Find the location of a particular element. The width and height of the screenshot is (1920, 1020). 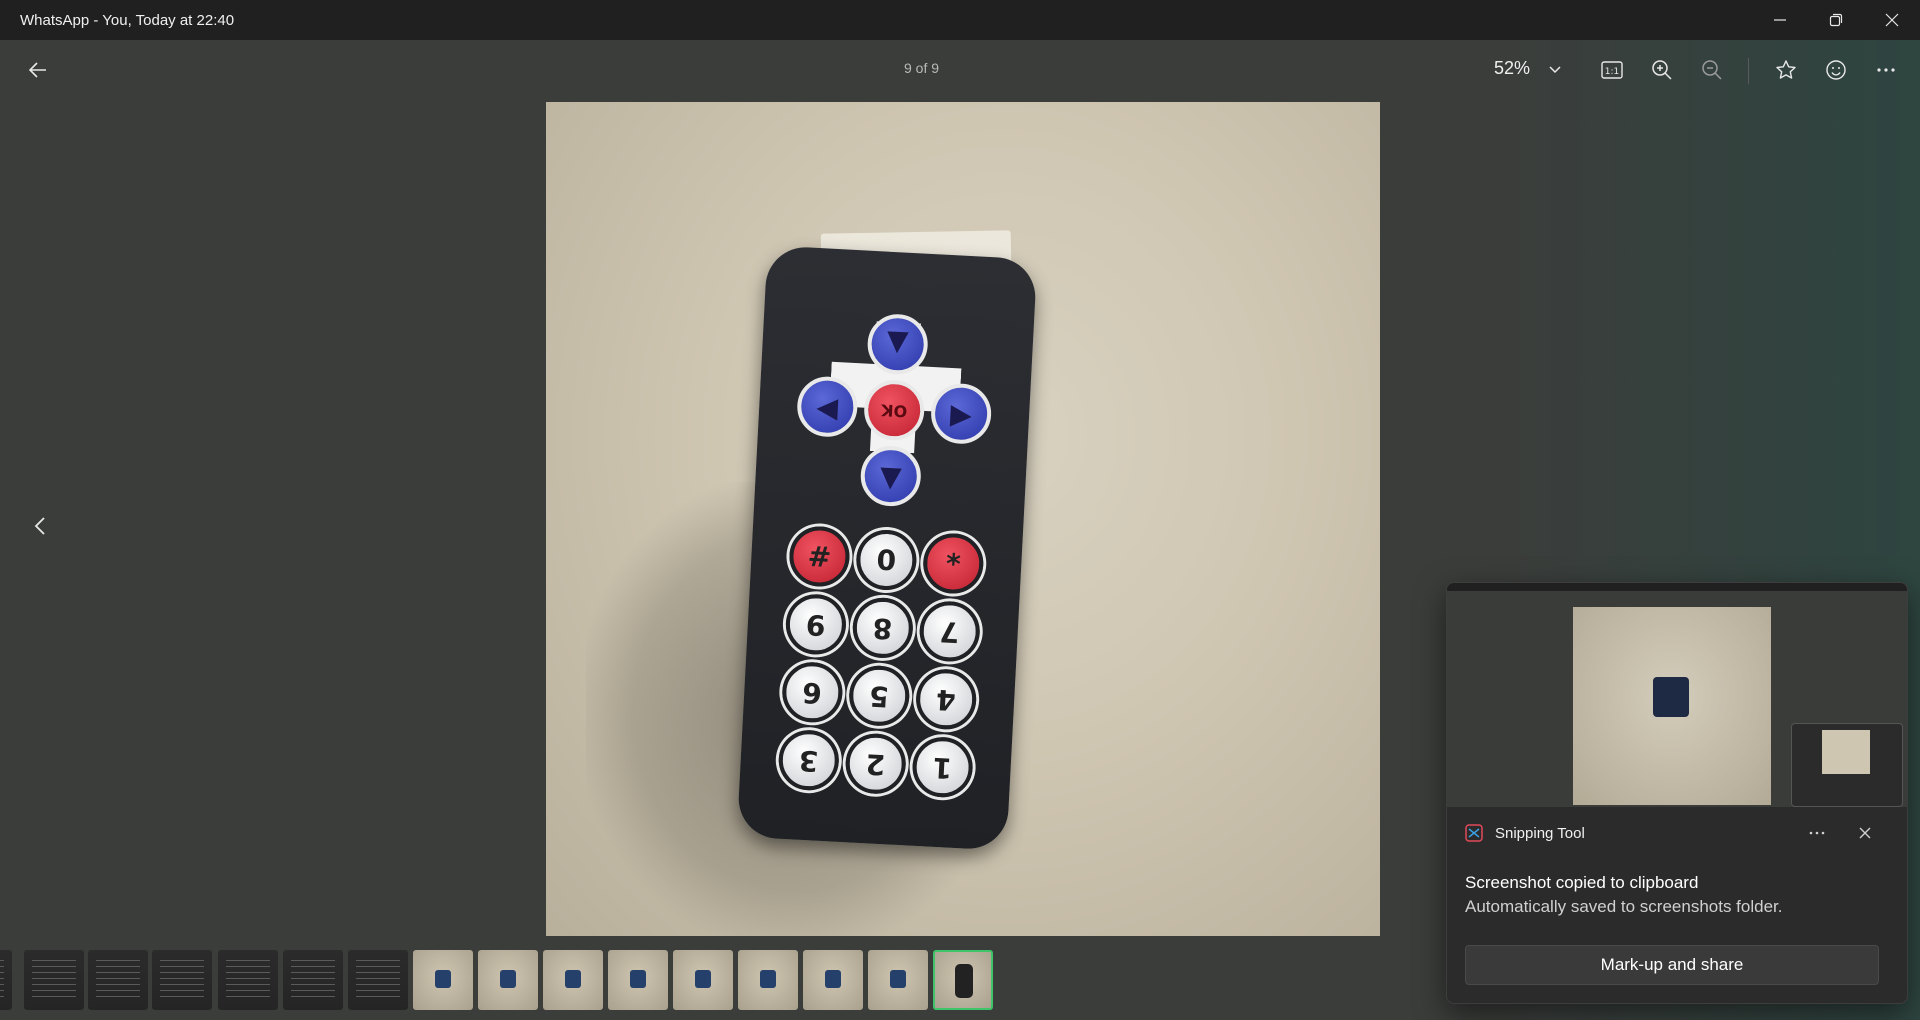

chevron-down-icon is located at coordinates (1555, 70).